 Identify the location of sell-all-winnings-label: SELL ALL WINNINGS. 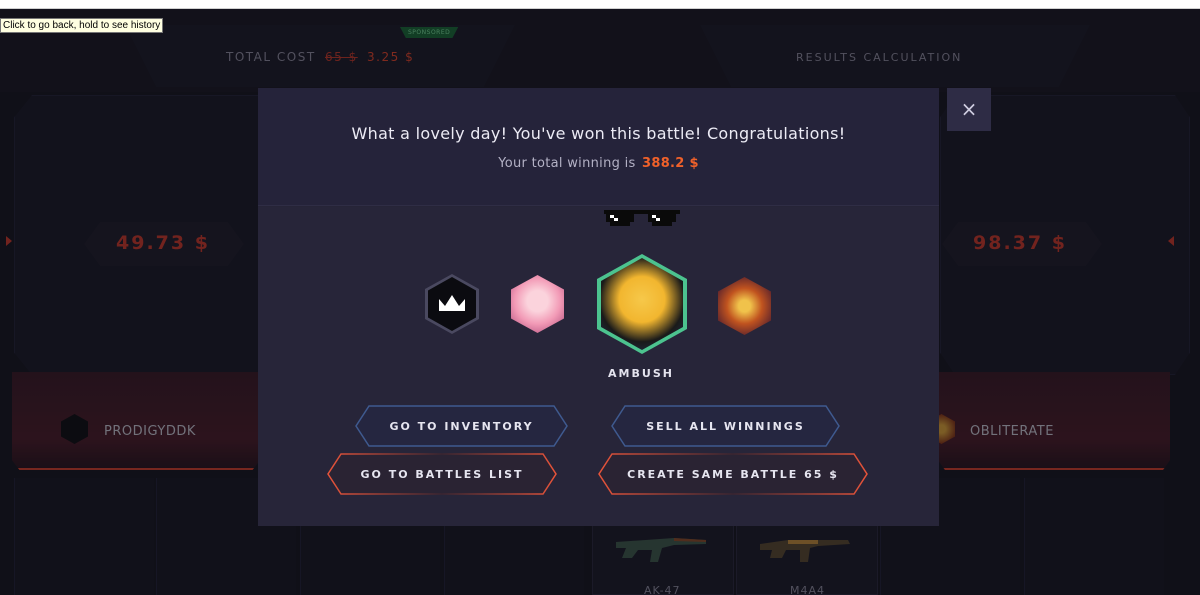
(725, 426).